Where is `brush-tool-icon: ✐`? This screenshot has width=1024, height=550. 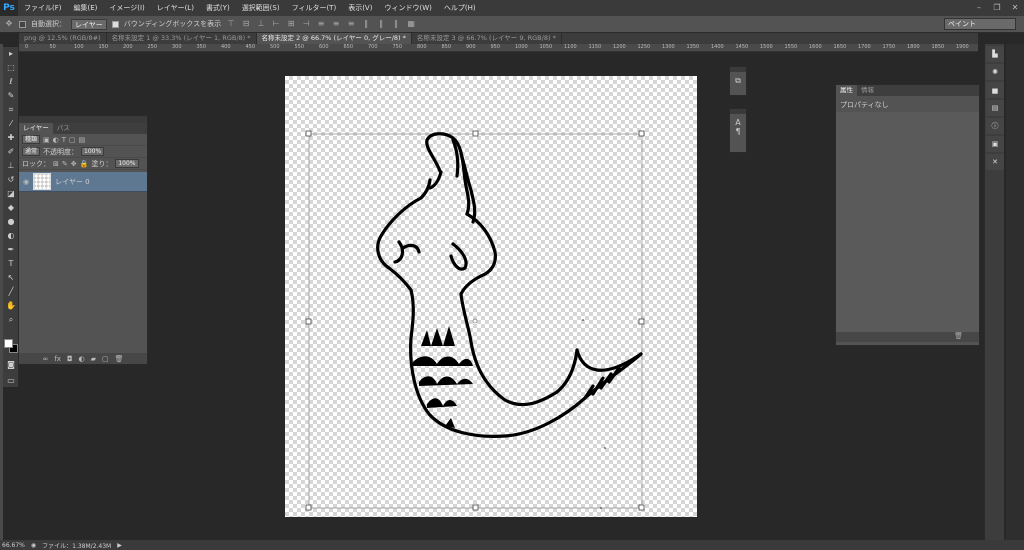 brush-tool-icon: ✐ is located at coordinates (11, 152).